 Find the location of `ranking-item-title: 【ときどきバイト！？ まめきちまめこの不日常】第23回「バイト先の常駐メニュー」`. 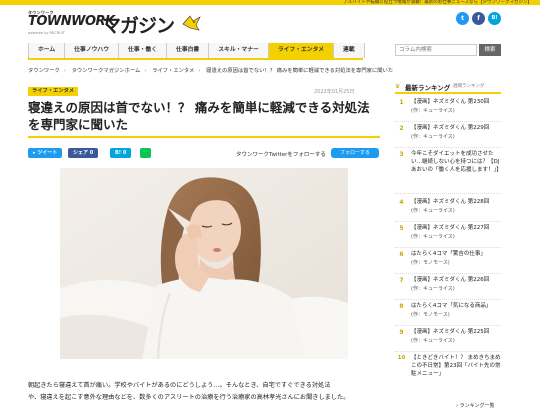

ranking-item-title: 【ときどきバイト！？ まめきちまめこの不日常】第23回「バイト先の常駐メニュー」 is located at coordinates (456, 366).